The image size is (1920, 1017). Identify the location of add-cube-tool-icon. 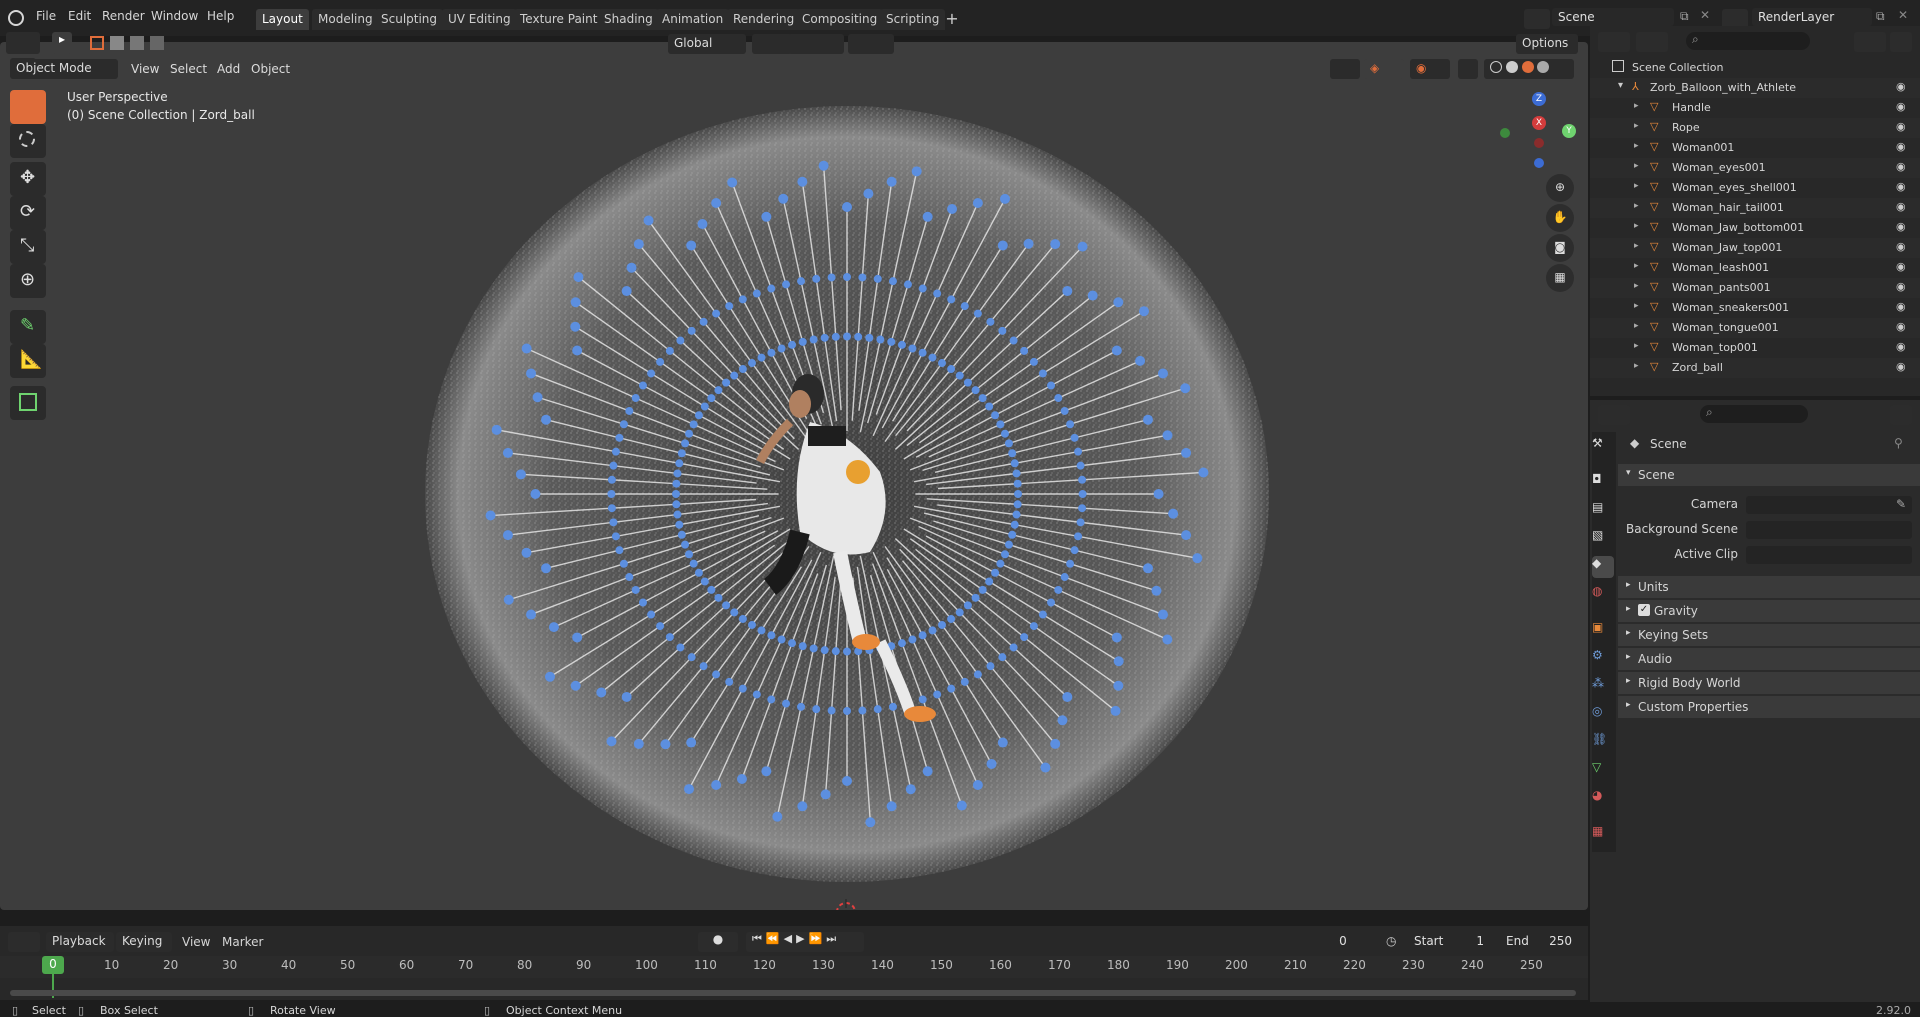
(28, 403).